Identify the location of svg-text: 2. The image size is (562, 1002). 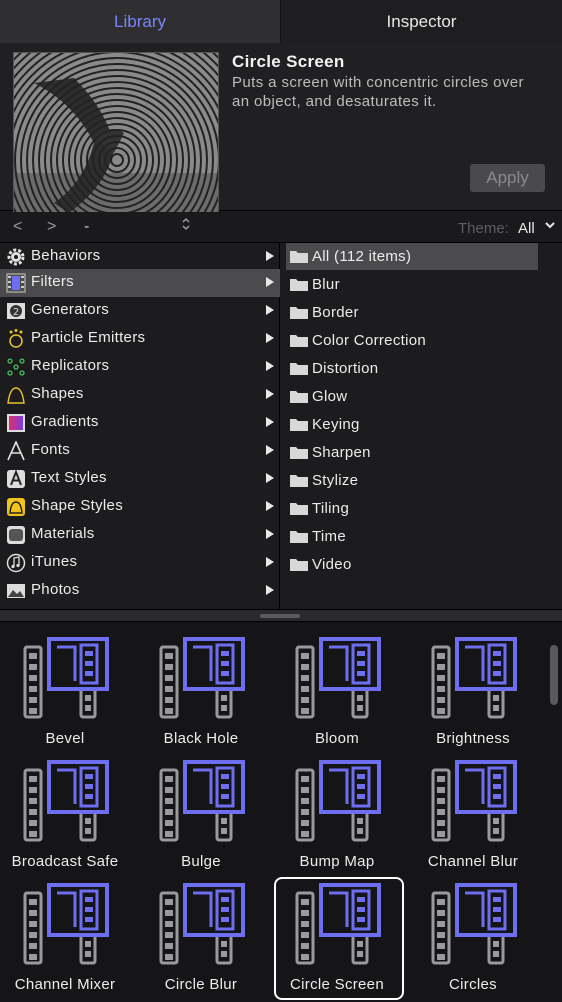
(16, 312).